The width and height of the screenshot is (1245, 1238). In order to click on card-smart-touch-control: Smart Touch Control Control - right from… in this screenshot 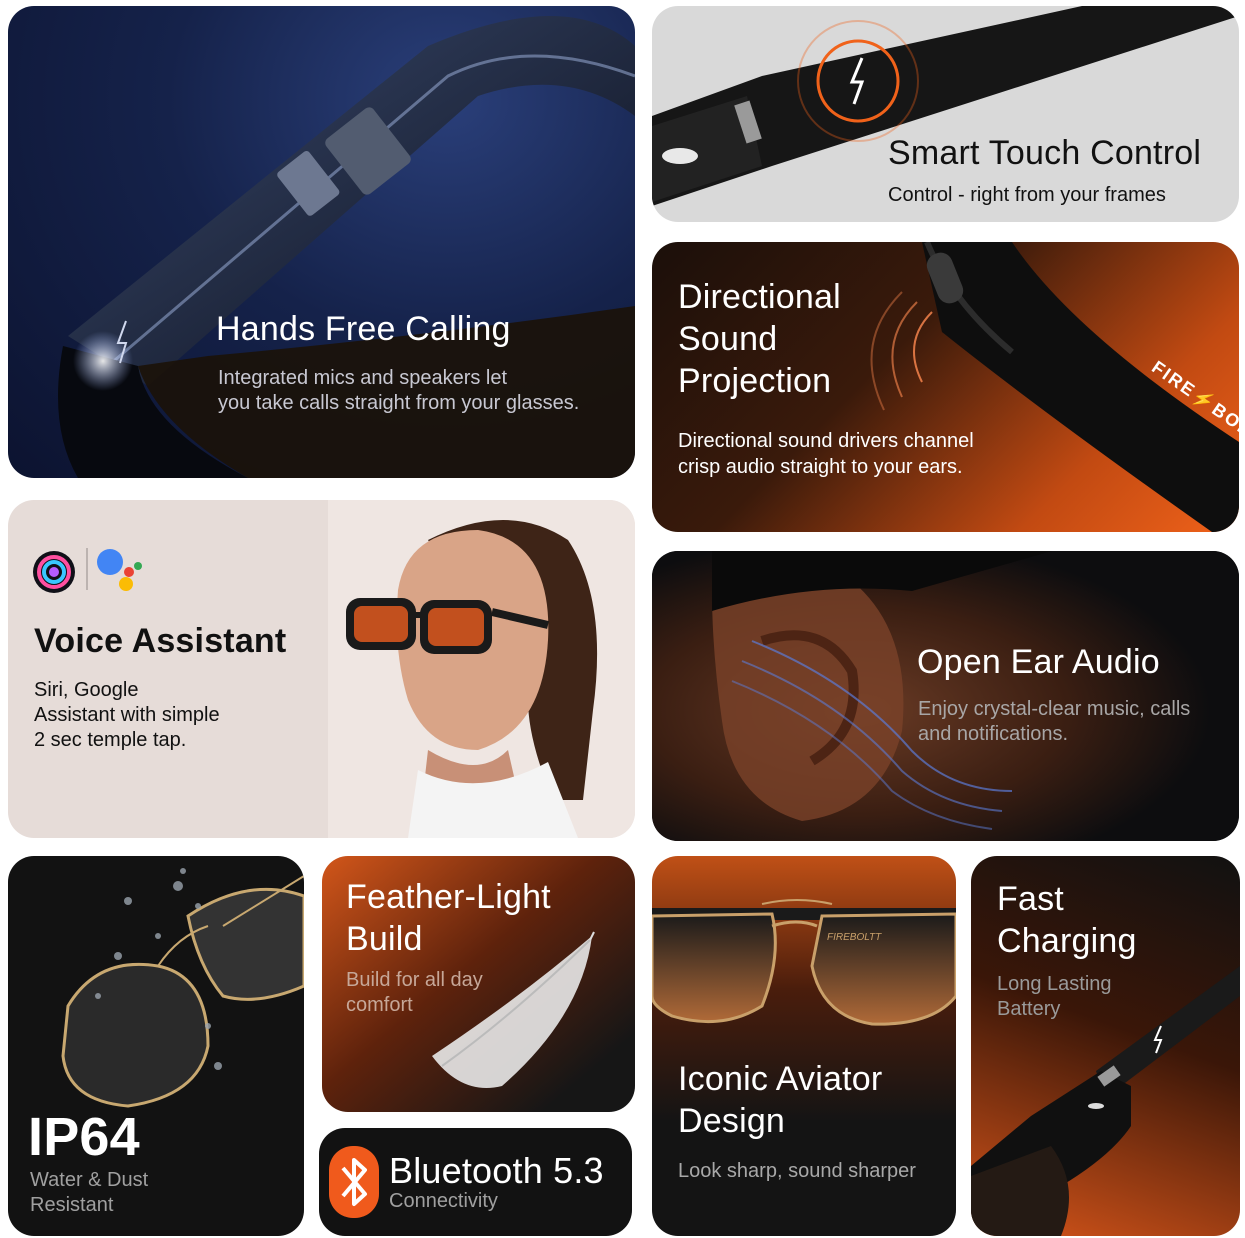, I will do `click(945, 114)`.